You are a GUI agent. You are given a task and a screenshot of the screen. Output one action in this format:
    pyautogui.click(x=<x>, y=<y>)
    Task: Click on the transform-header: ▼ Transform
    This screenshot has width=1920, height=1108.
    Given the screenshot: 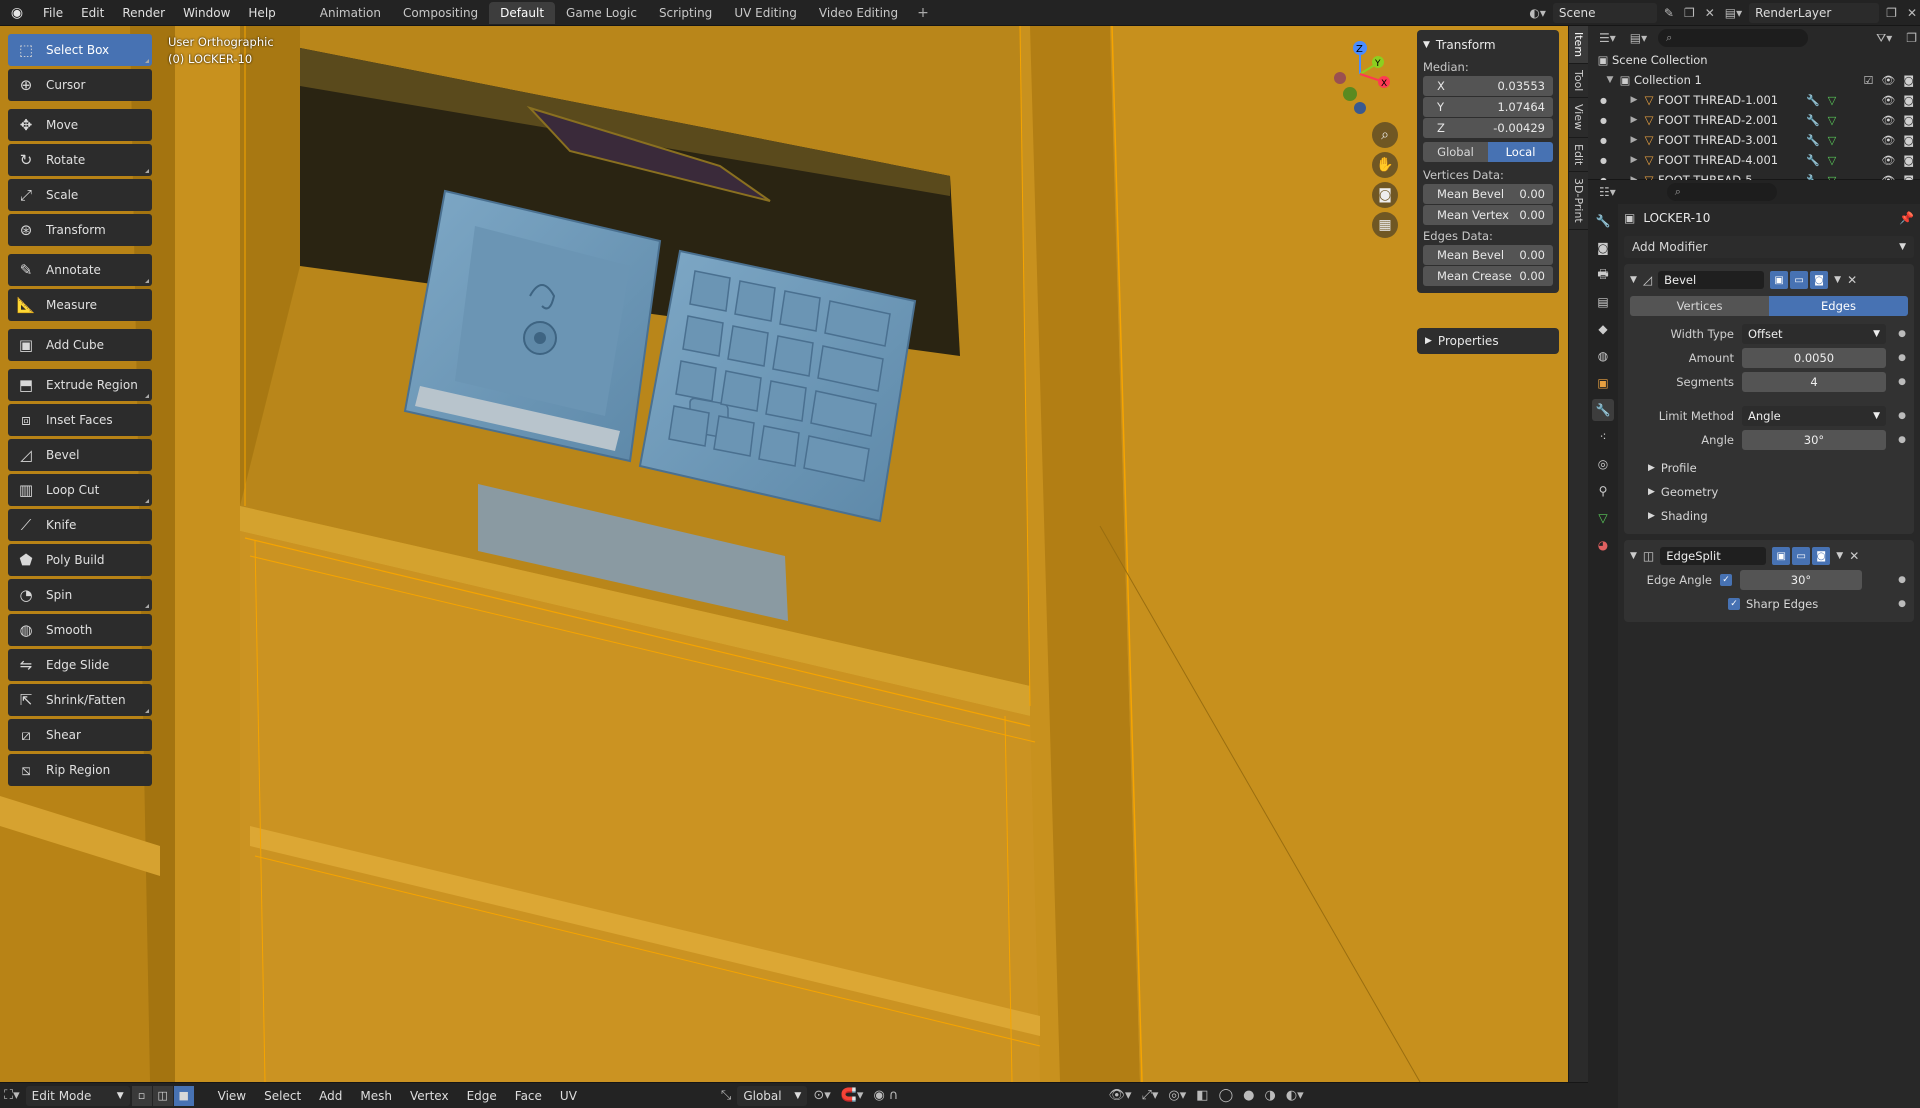 What is the action you would take?
    pyautogui.click(x=1488, y=45)
    